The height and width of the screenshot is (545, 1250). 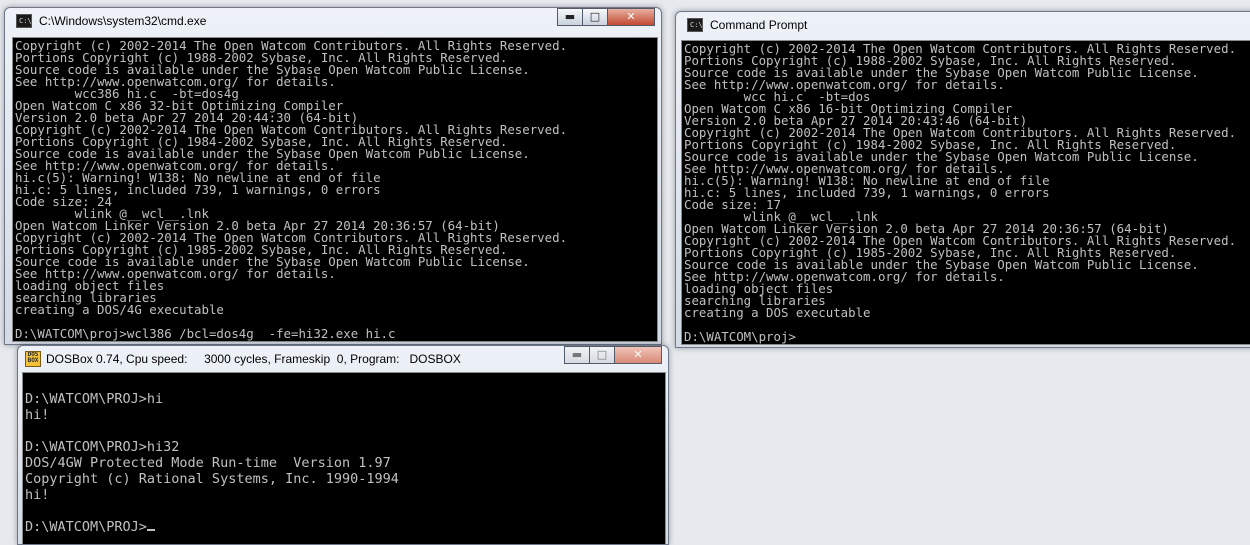 I want to click on cmd-titlebar: C:\ C:\Windows\system32\cmd.exe ▬ □ ✕, so click(x=333, y=21).